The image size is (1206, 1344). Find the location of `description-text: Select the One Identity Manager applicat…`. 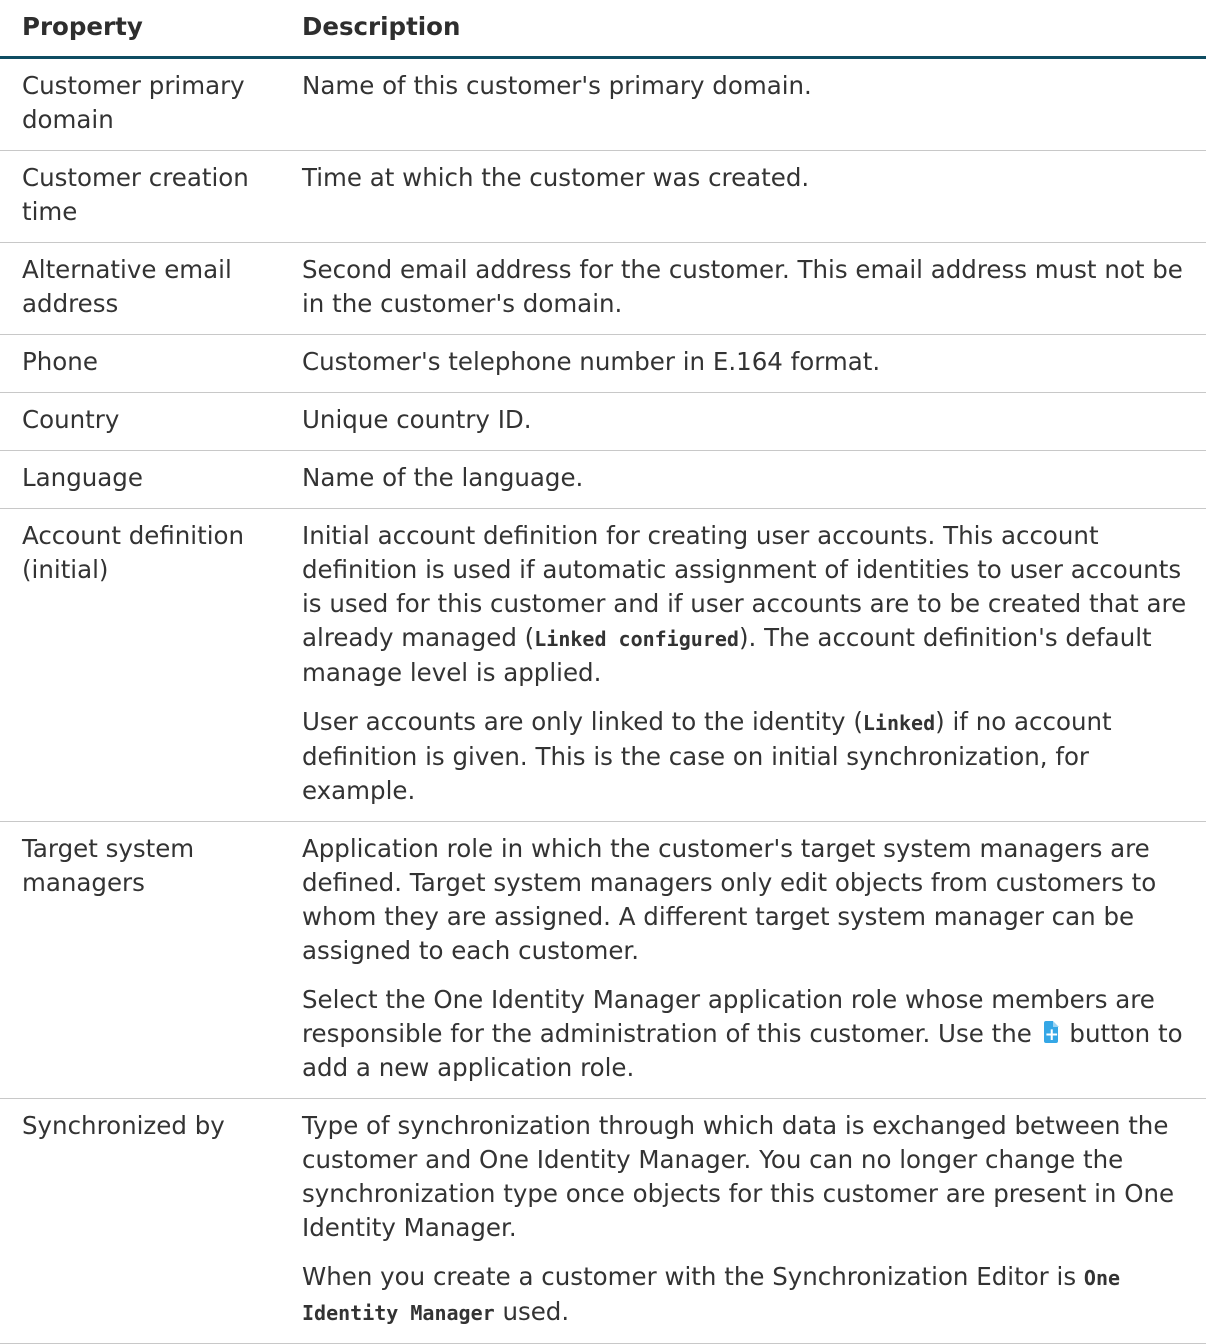

description-text: Select the One Identity Manager applicat… is located at coordinates (728, 1016).